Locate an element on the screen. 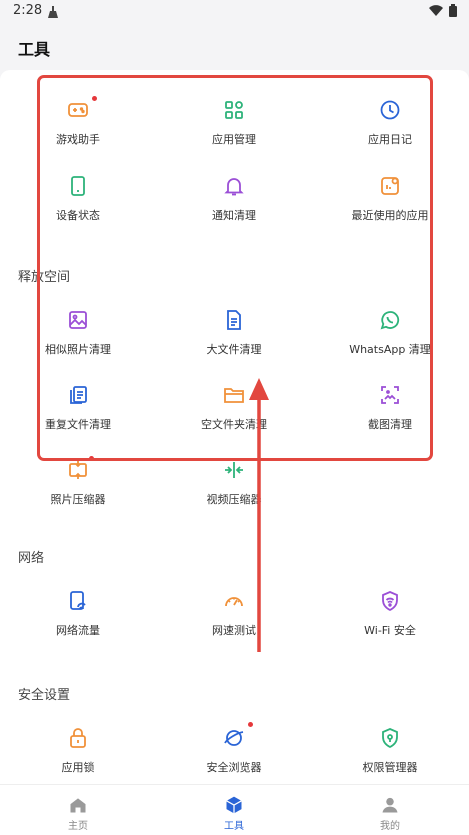 Image resolution: width=469 pixels, height=835 pixels. tool-label: 通知清理 is located at coordinates (234, 215).